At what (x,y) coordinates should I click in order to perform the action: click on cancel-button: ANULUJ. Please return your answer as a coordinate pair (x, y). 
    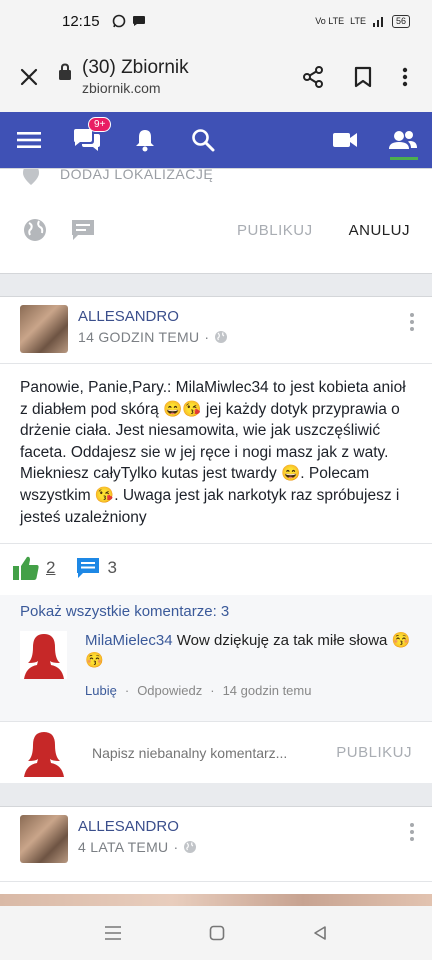
    Looking at the image, I should click on (379, 230).